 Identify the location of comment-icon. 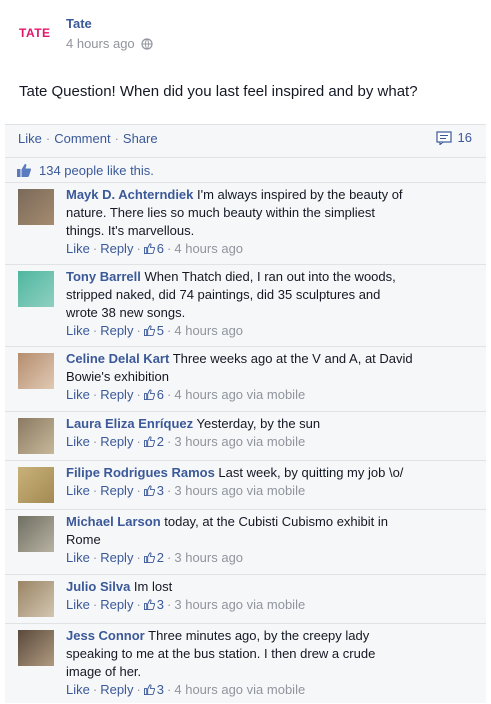
(443, 137).